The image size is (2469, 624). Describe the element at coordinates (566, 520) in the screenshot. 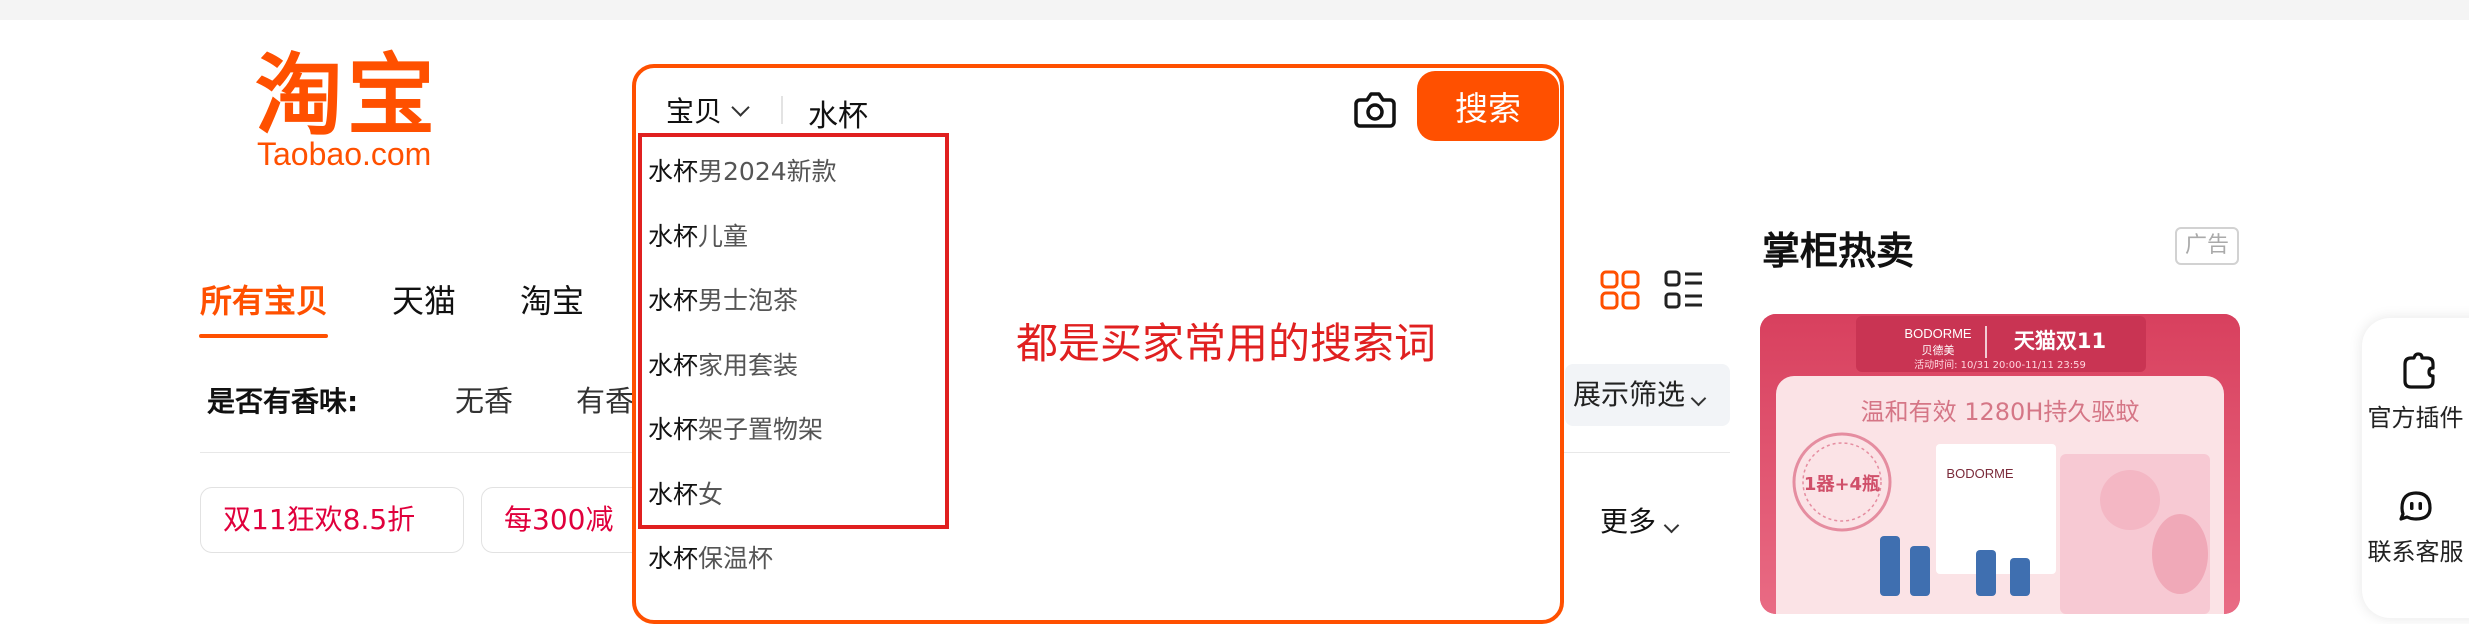

I see `promo-chip-discount: 每300减5` at that location.